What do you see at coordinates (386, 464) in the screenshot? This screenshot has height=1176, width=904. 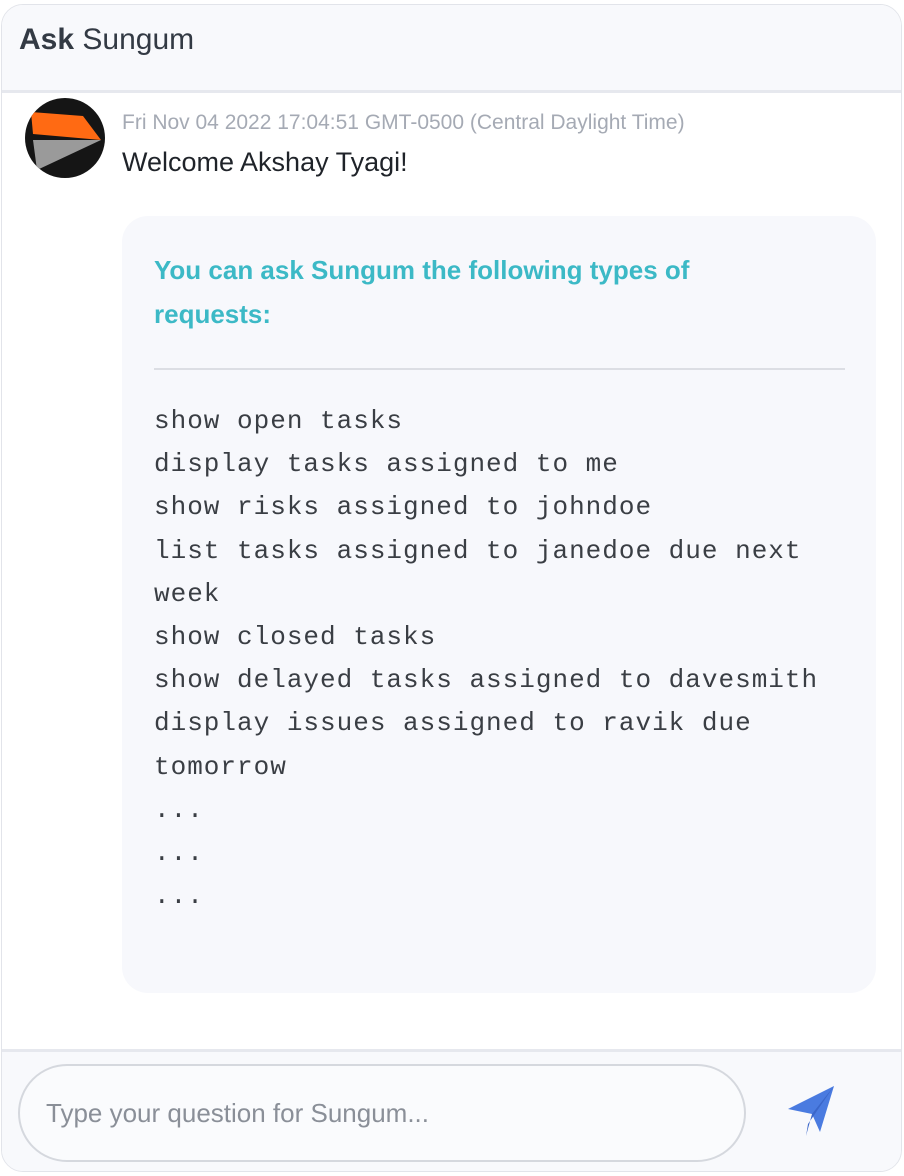 I see `example-request: display tasks assigned to me` at bounding box center [386, 464].